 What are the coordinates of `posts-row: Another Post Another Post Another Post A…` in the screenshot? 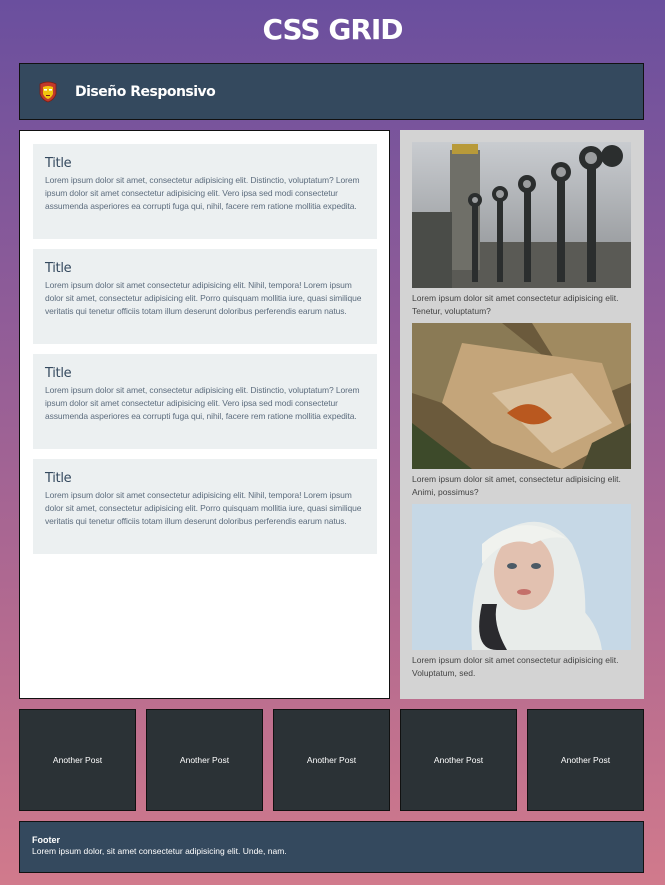 It's located at (331, 760).